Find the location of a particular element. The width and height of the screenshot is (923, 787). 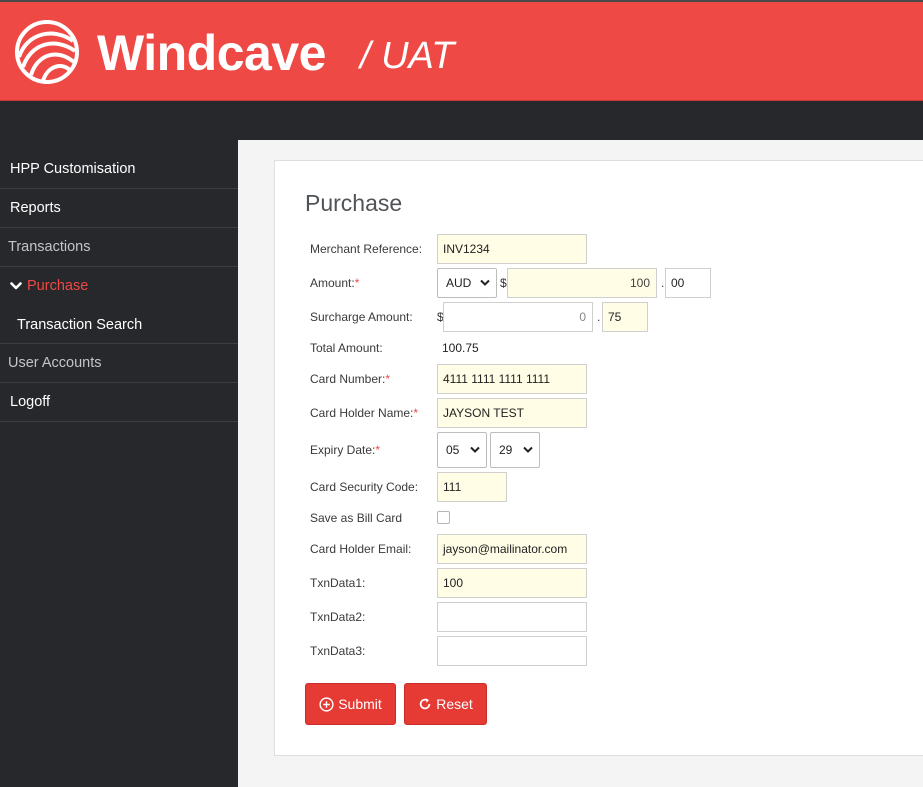

sidebar-item-label: Purchase is located at coordinates (58, 286).